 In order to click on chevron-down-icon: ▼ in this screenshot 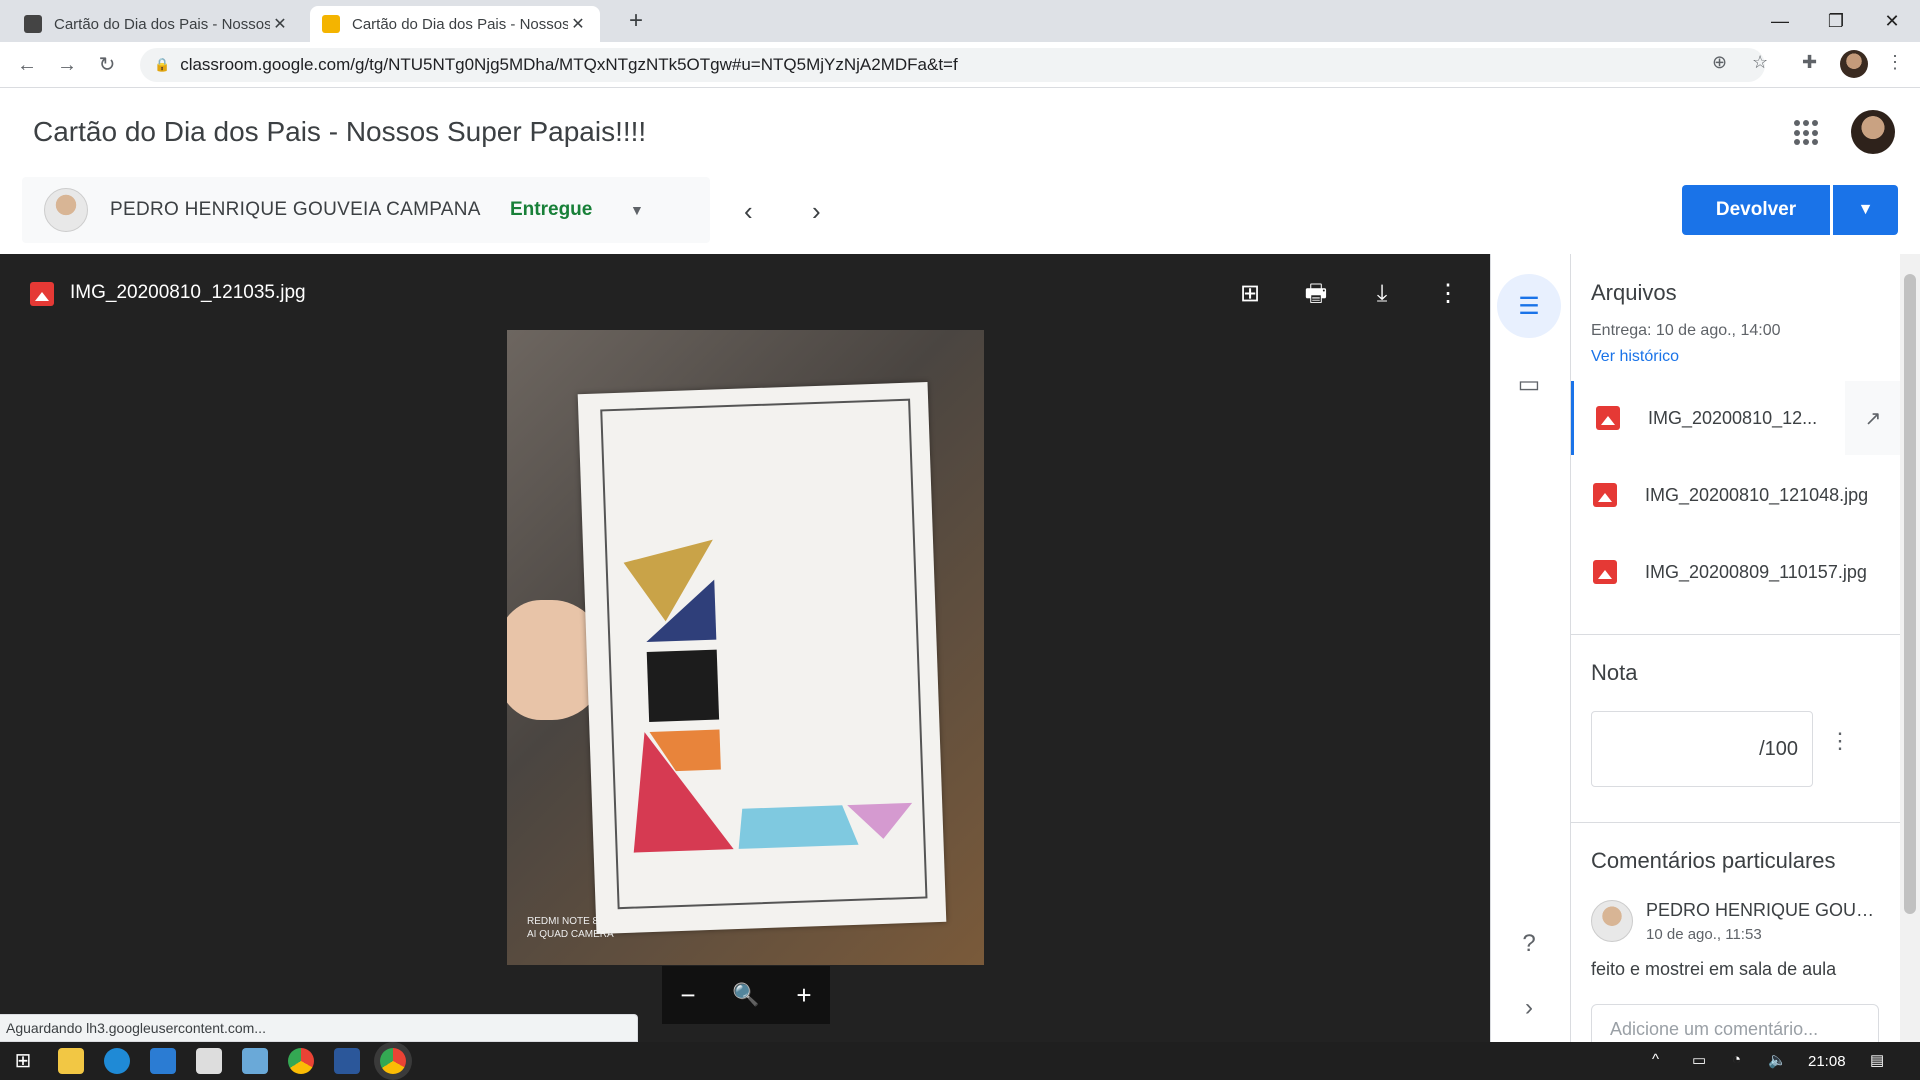, I will do `click(637, 210)`.